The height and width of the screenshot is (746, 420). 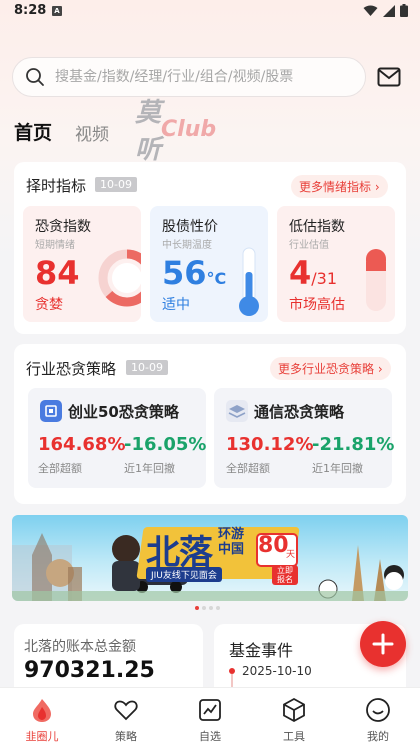 What do you see at coordinates (261, 650) in the screenshot?
I see `fund-events-title: 基金事件` at bounding box center [261, 650].